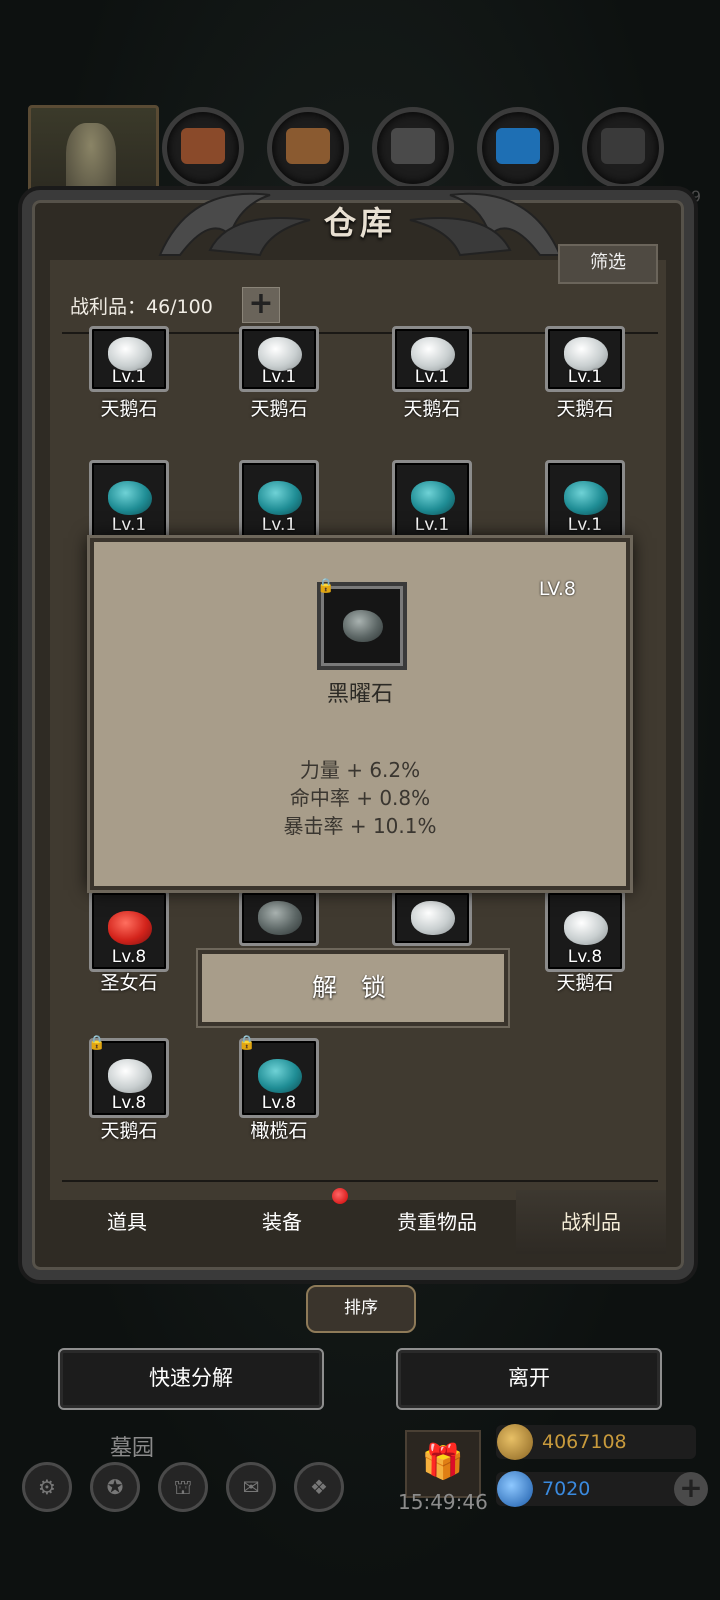 The width and height of the screenshot is (720, 1600). What do you see at coordinates (443, 1502) in the screenshot?
I see `countdown-timer: 15:49:46` at bounding box center [443, 1502].